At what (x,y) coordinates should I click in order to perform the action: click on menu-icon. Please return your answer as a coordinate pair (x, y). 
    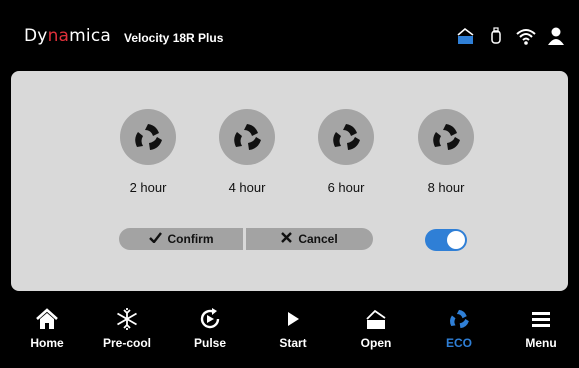
    Looking at the image, I should click on (541, 319).